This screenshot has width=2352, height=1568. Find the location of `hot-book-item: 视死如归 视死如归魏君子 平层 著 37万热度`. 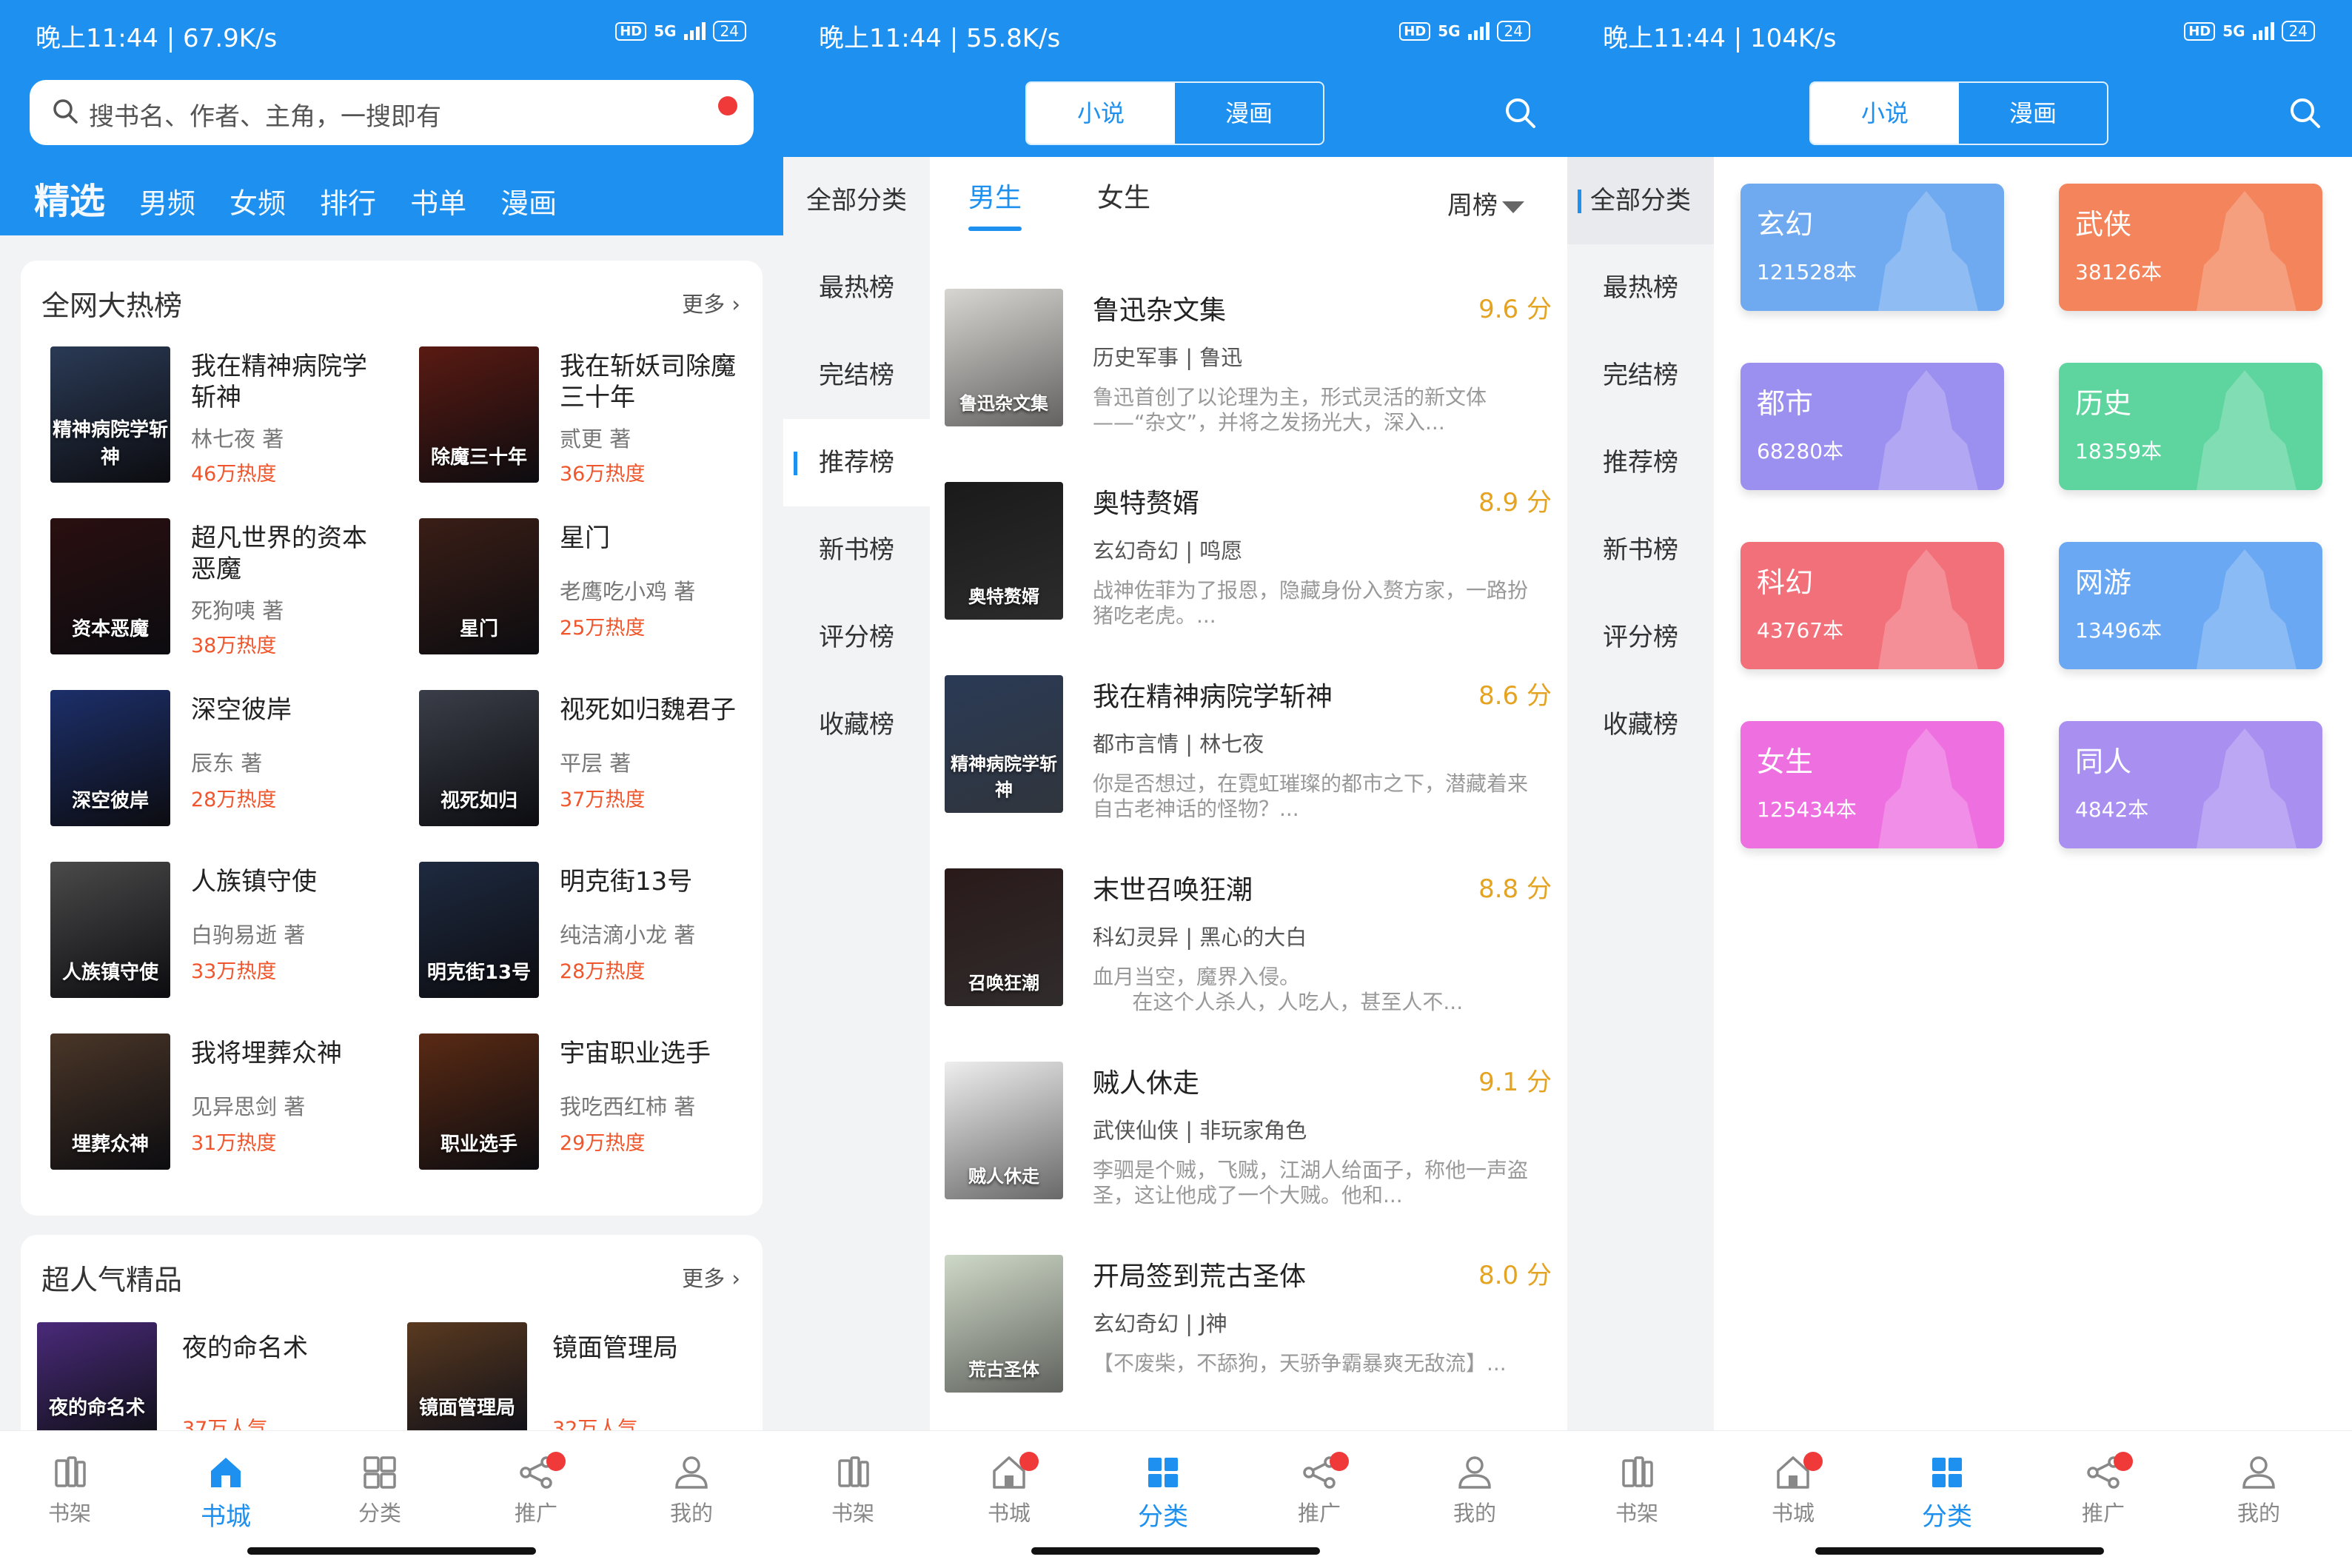

hot-book-item: 视死如归 视死如归魏君子 平层 著 37万热度 is located at coordinates (596, 764).